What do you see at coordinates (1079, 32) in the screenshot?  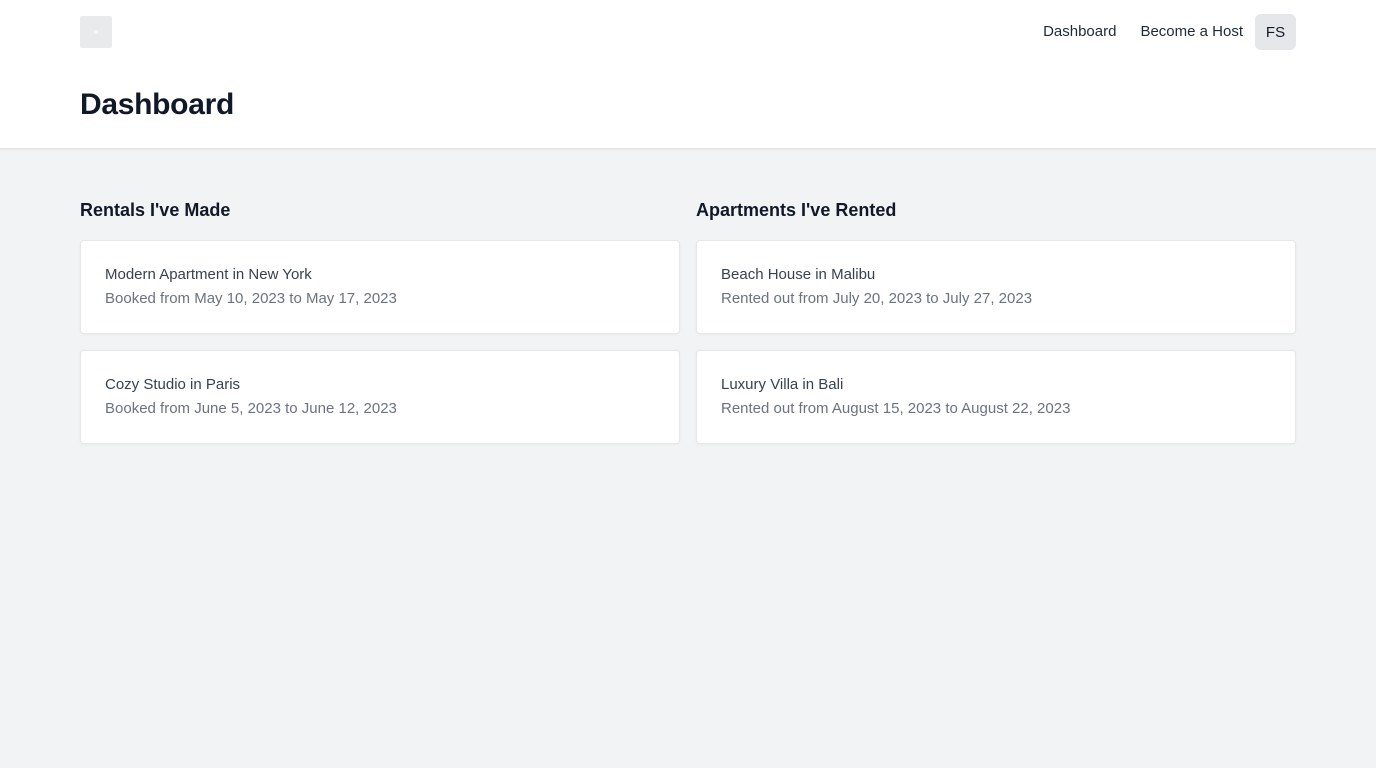 I see `nav-link-dashboard: Dashboard` at bounding box center [1079, 32].